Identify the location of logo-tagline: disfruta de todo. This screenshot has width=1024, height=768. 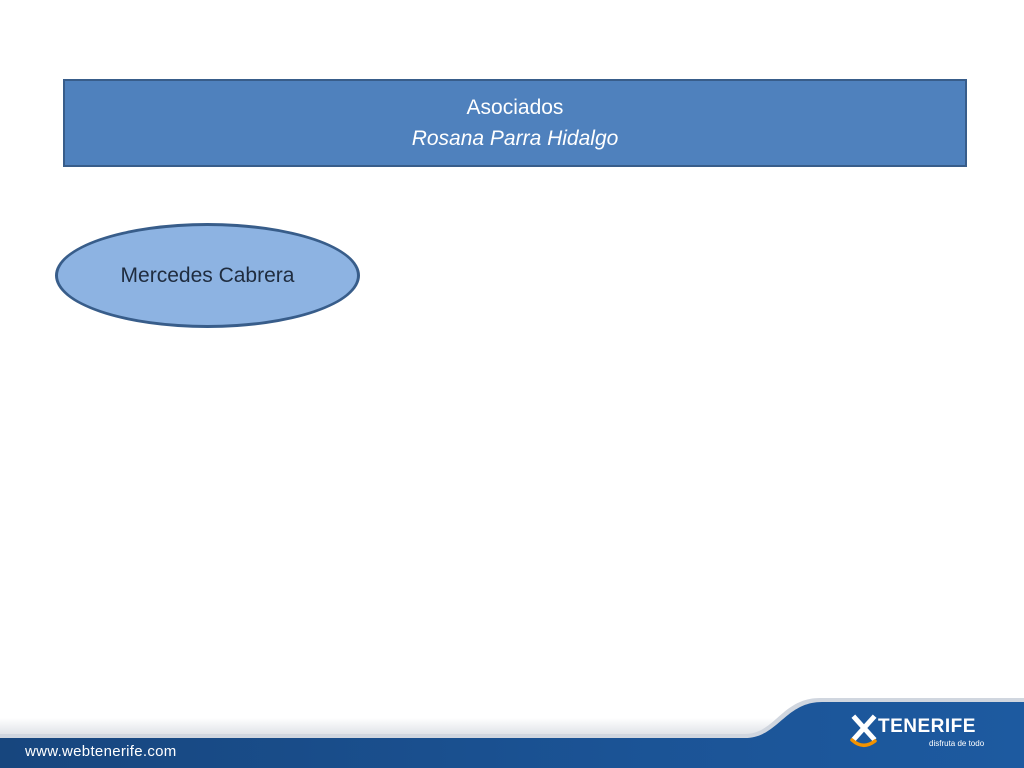
(957, 743).